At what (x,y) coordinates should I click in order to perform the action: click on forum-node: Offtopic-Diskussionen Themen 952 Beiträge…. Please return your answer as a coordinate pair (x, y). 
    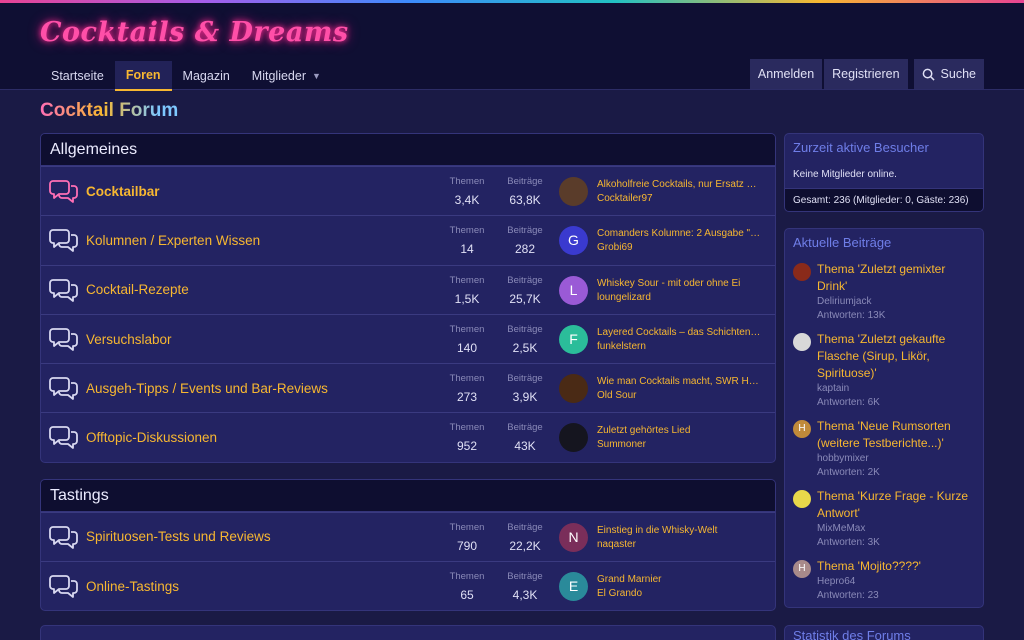
    Looking at the image, I should click on (408, 436).